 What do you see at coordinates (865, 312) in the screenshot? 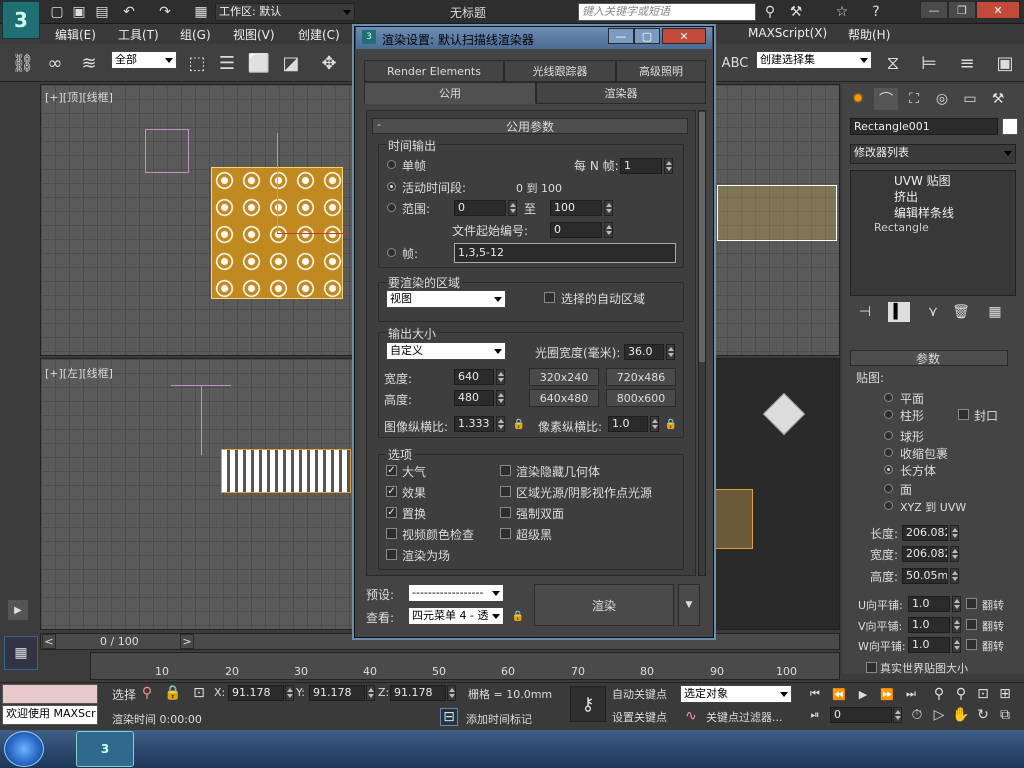
I see `pin-stack-icon: ⊣` at bounding box center [865, 312].